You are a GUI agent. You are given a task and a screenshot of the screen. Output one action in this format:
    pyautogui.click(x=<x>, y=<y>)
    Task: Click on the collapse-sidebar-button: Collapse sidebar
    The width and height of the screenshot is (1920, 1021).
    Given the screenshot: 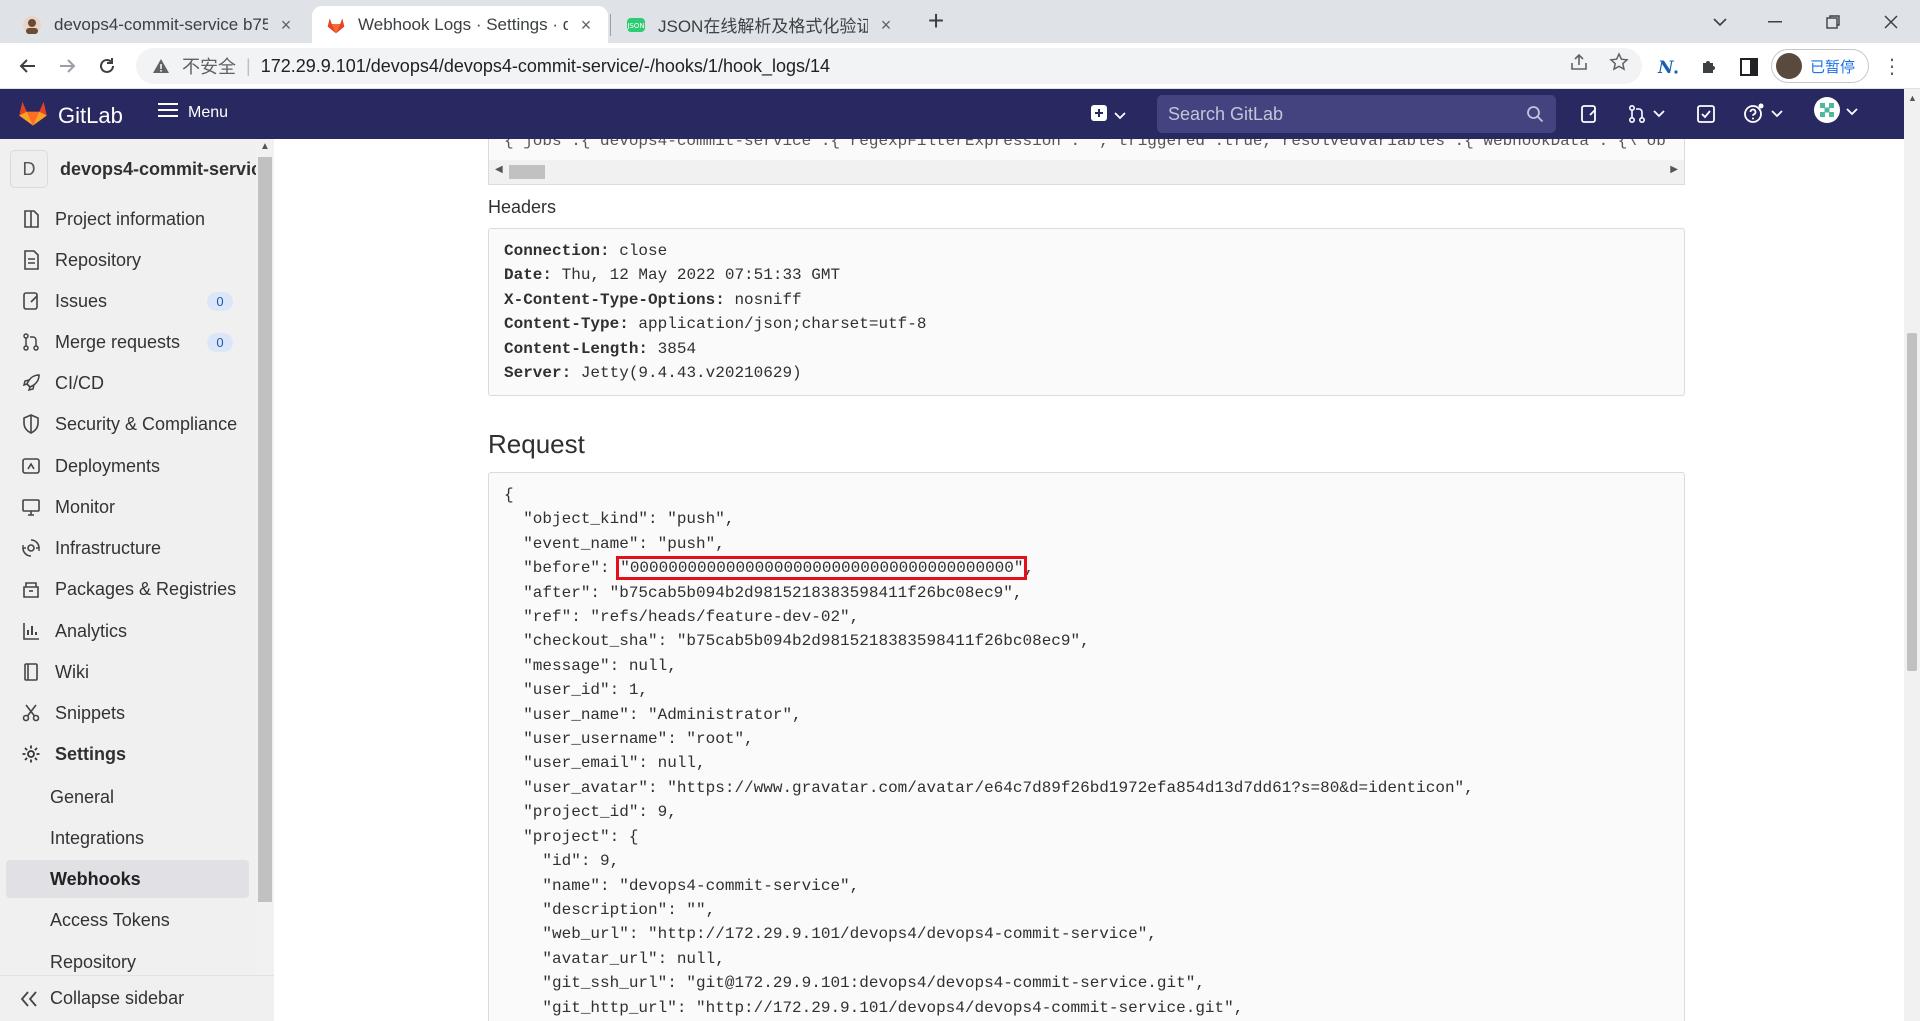 What is the action you would take?
    pyautogui.click(x=137, y=998)
    